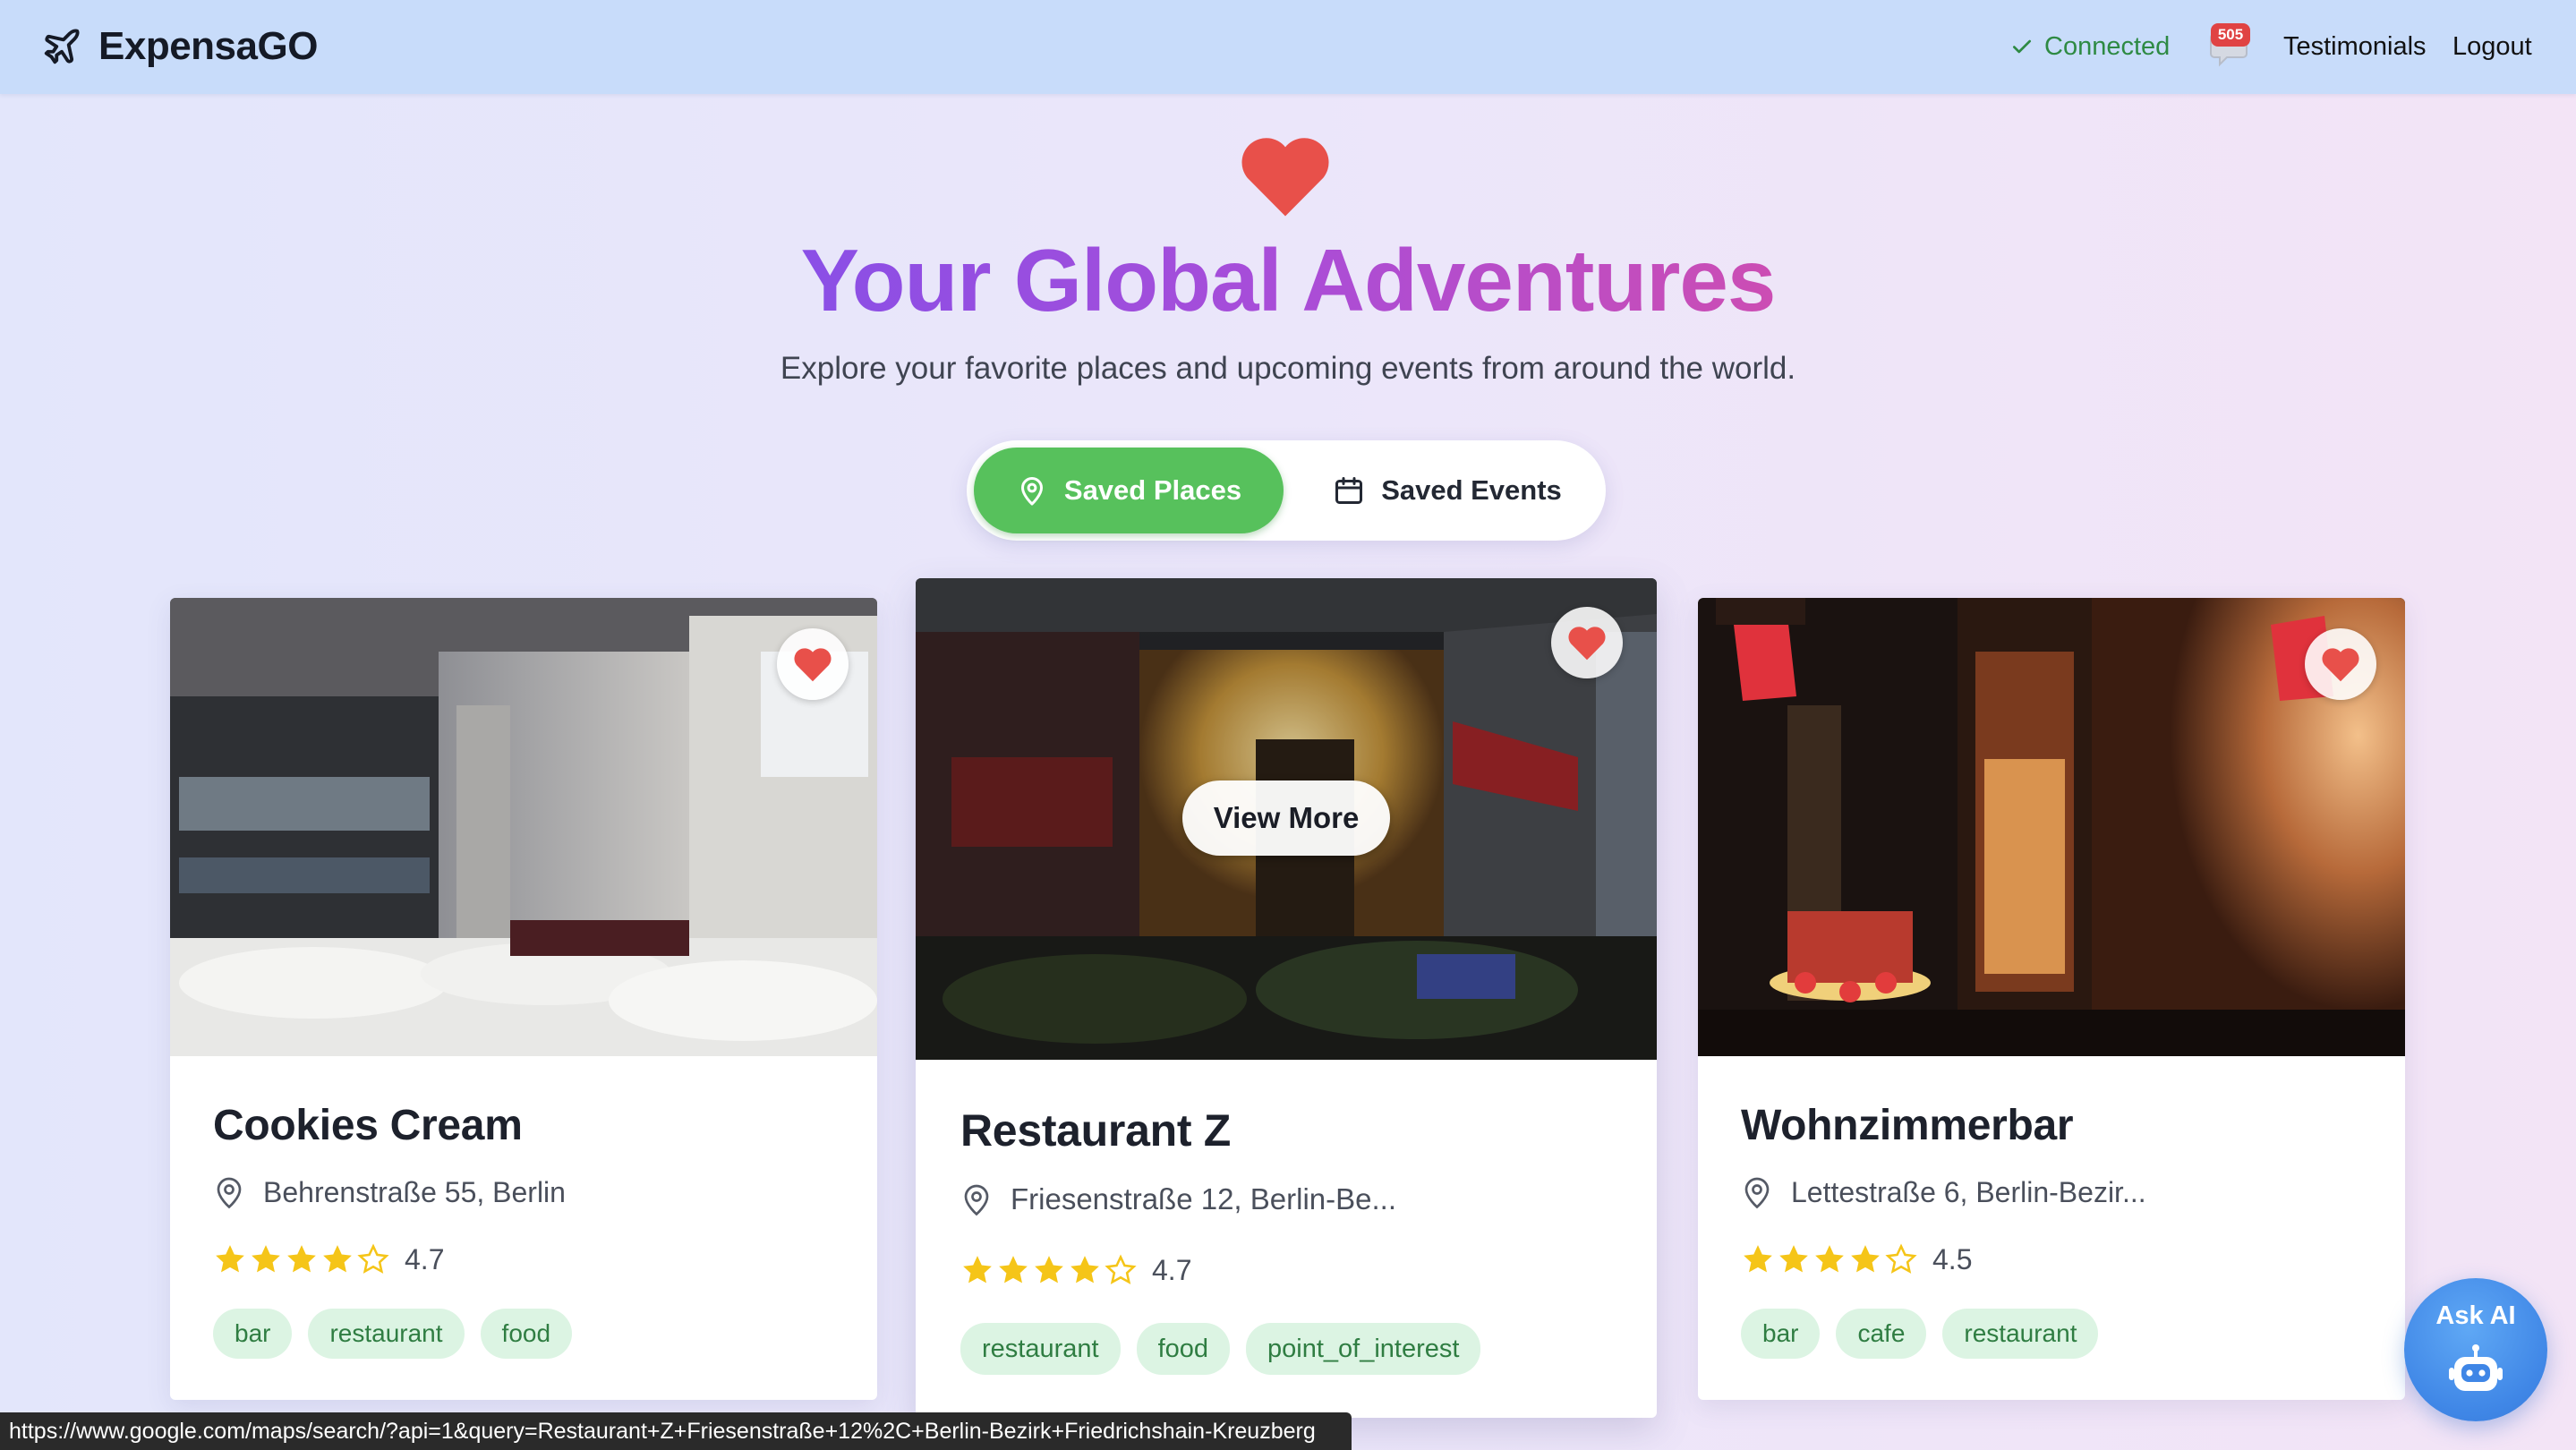 This screenshot has height=1450, width=2576. Describe the element at coordinates (2476, 1367) in the screenshot. I see `robot-icon` at that location.